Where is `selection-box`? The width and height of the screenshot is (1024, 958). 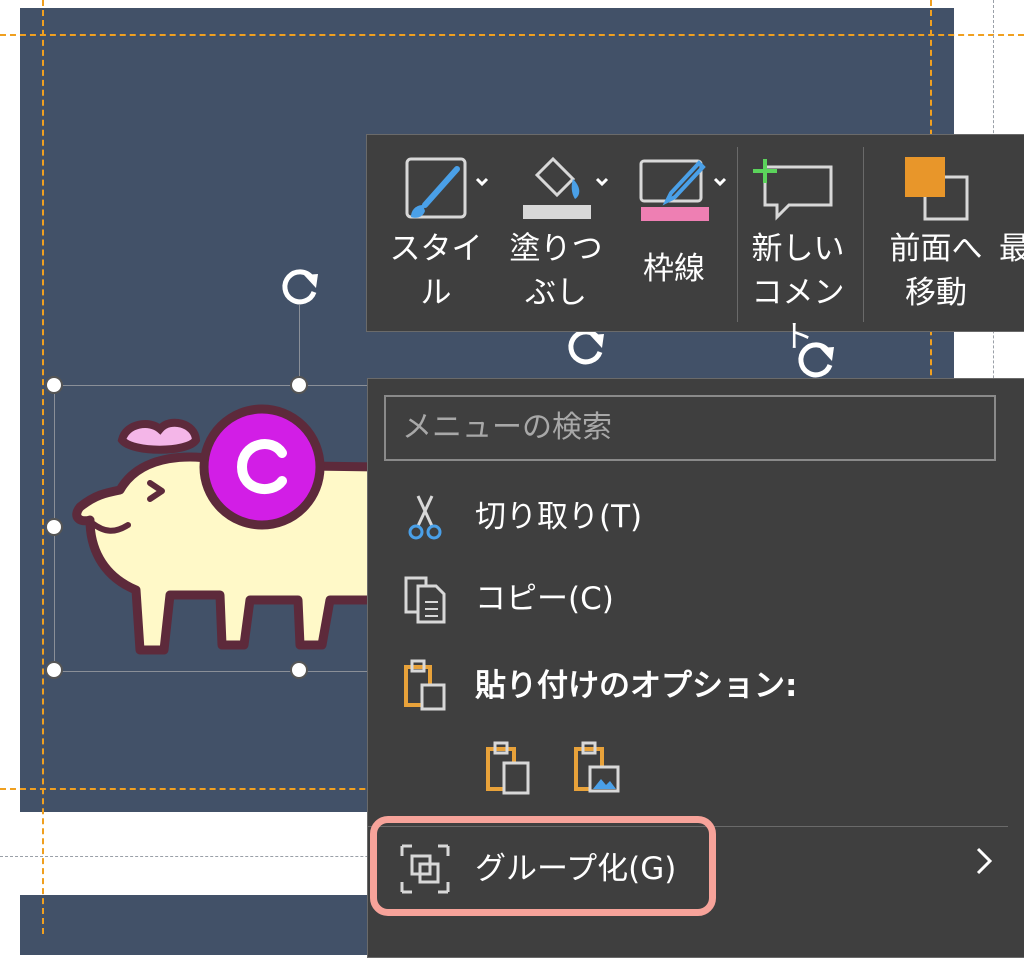
selection-box is located at coordinates (235, 528).